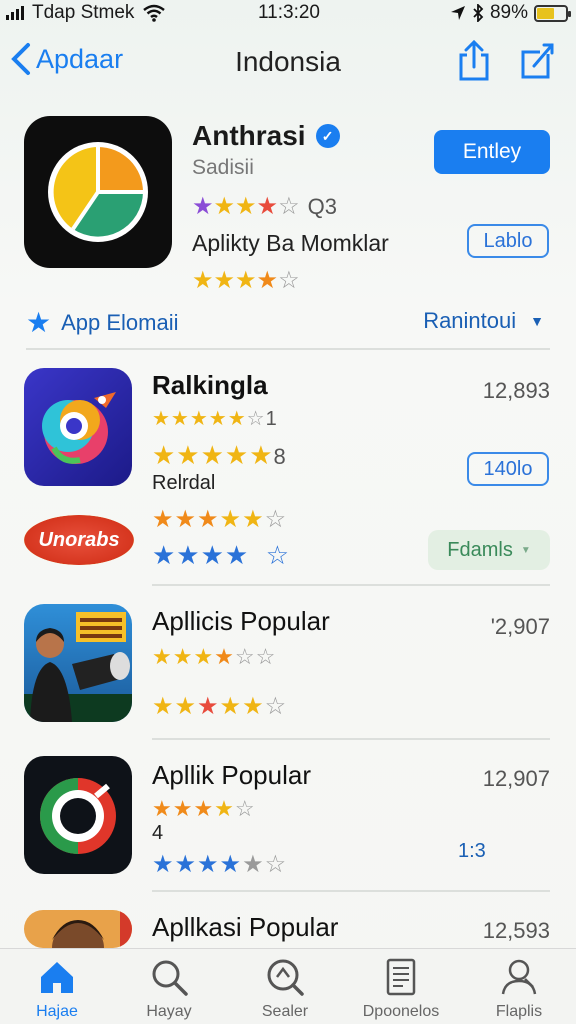  I want to click on compose-button, so click(538, 61).